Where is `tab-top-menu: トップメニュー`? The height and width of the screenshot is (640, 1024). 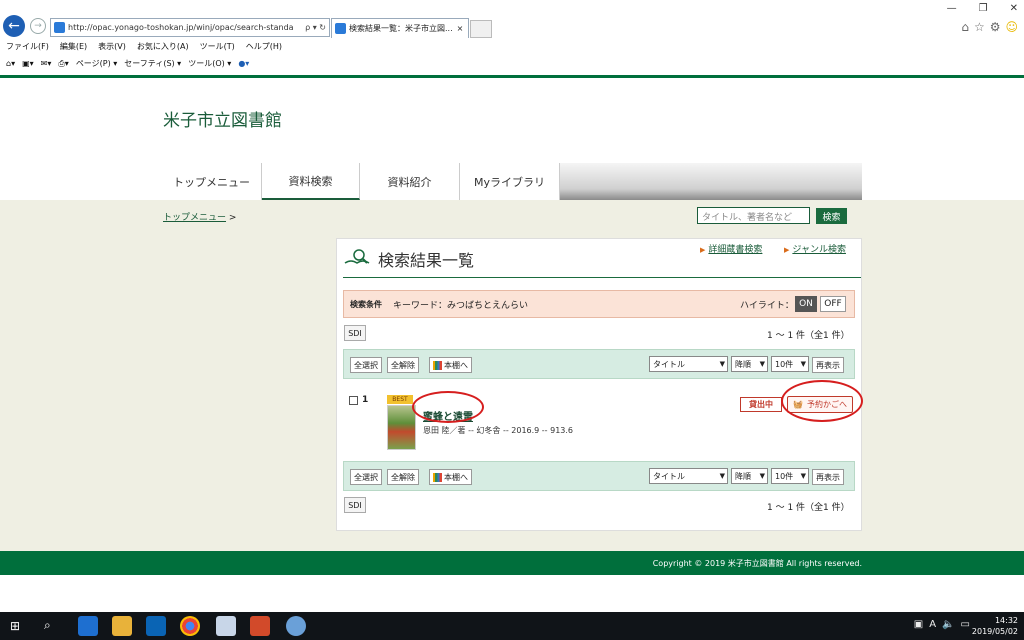
tab-top-menu: トップメニュー is located at coordinates (212, 181).